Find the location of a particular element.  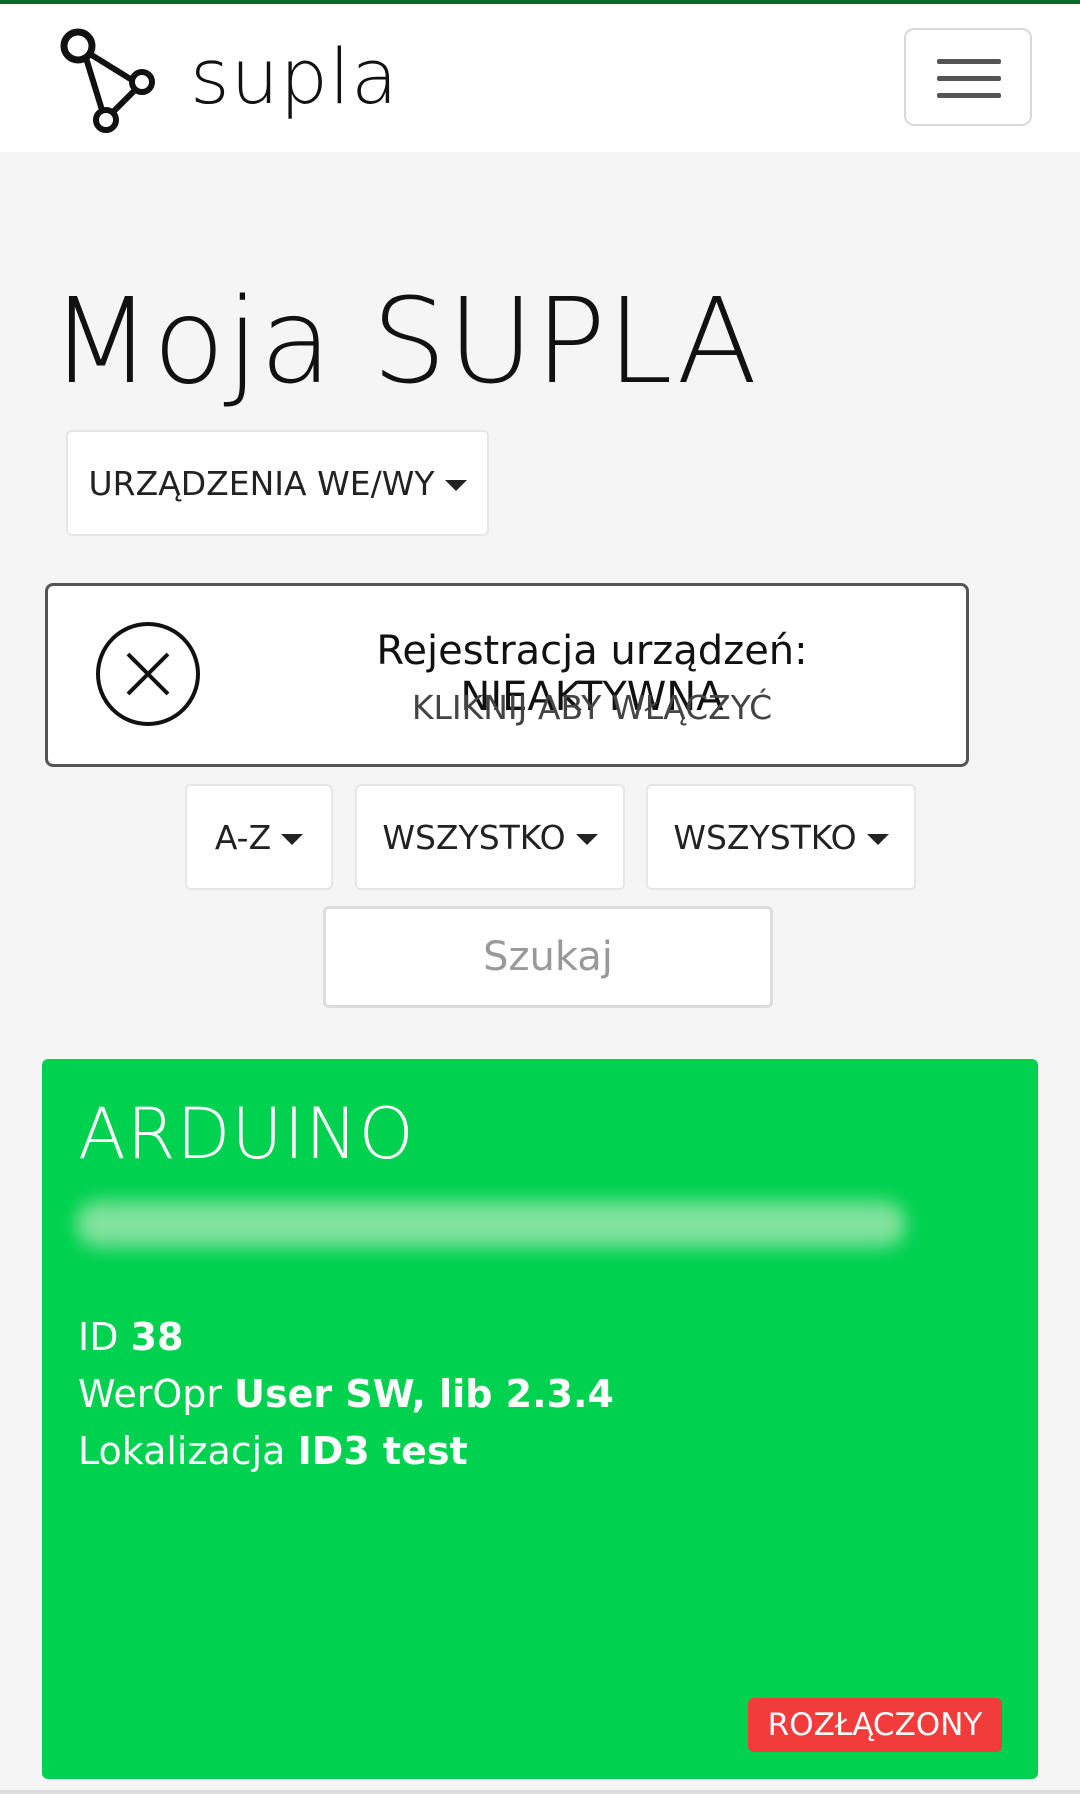

device-firmware-label: WerOpr is located at coordinates (150, 1394).